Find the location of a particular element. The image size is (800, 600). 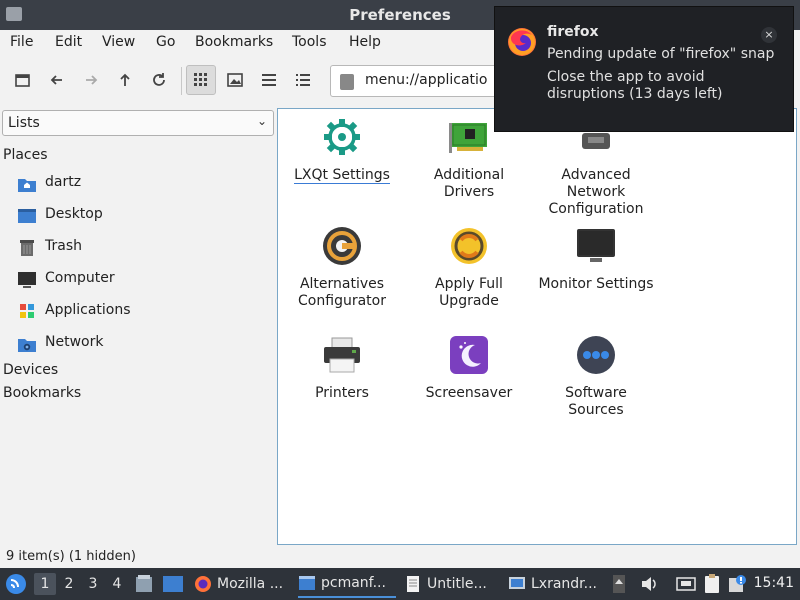

start-menu-icon is located at coordinates (16, 584).